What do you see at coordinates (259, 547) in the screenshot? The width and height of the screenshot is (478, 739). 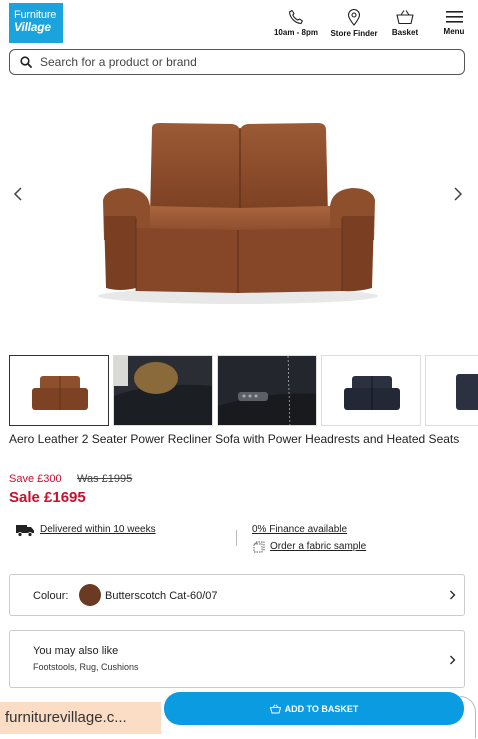 I see `fabric-sample-icon` at bounding box center [259, 547].